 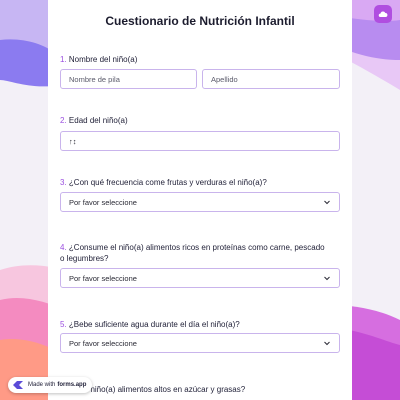 I want to click on first-name-placeholder: Nombre de pila, so click(x=94, y=79).